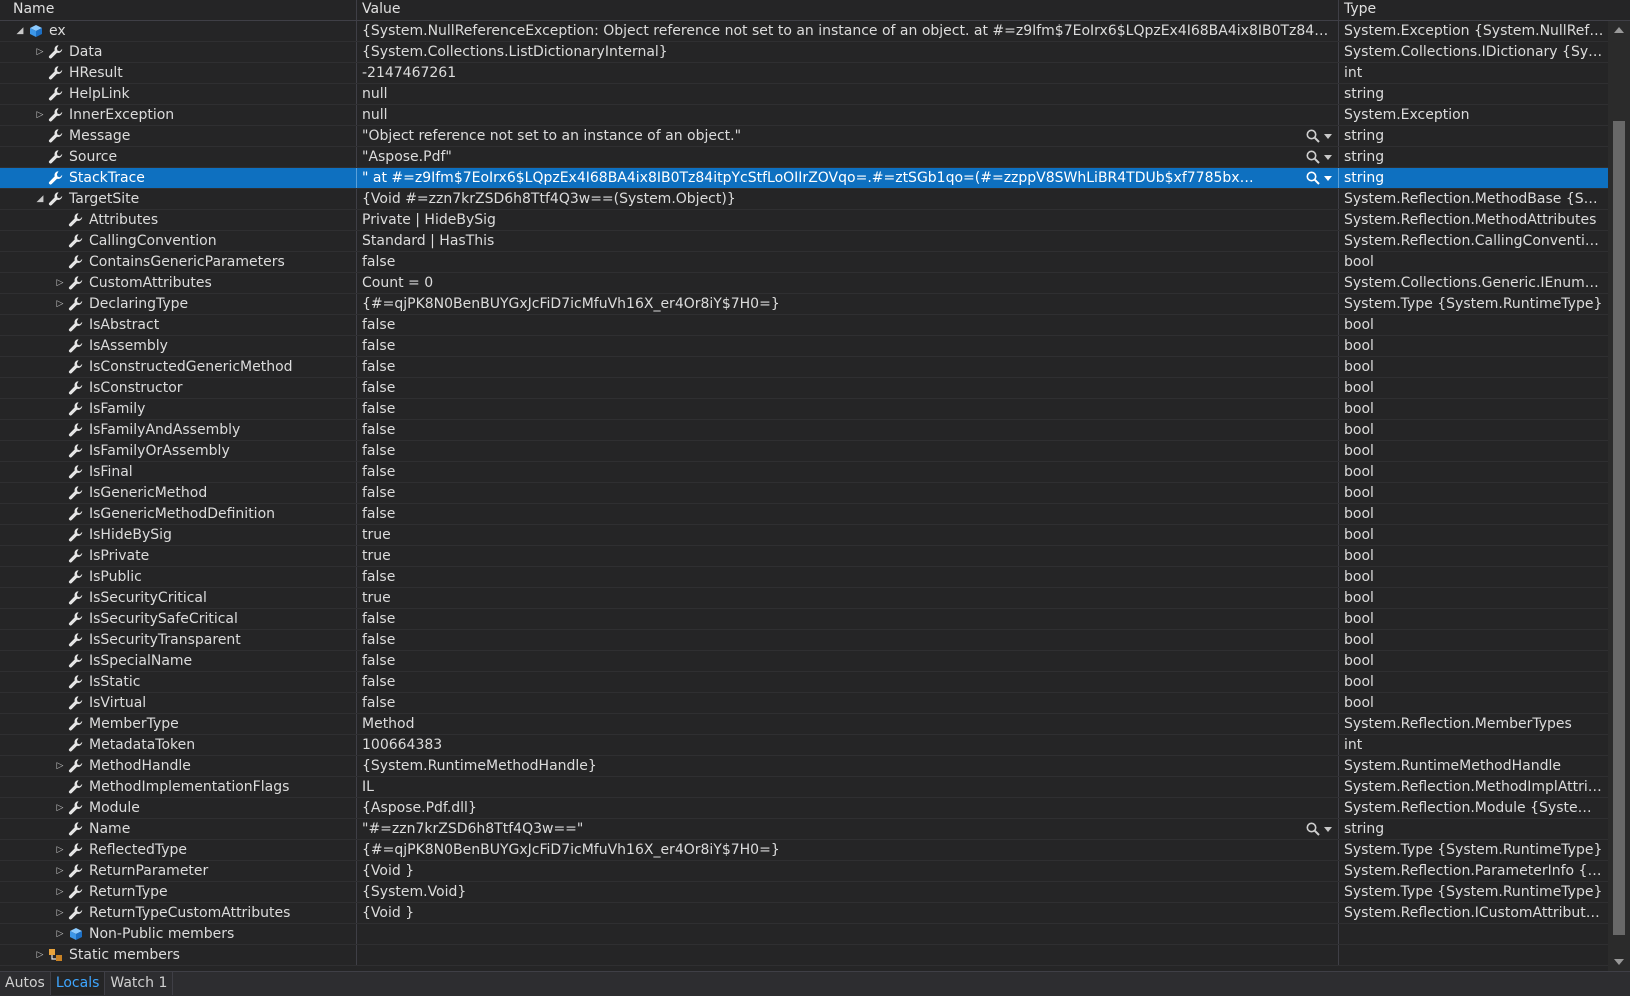 Image resolution: width=1630 pixels, height=996 pixels. What do you see at coordinates (178, 871) in the screenshot?
I see `name-cell: ▷ ReturnParameter` at bounding box center [178, 871].